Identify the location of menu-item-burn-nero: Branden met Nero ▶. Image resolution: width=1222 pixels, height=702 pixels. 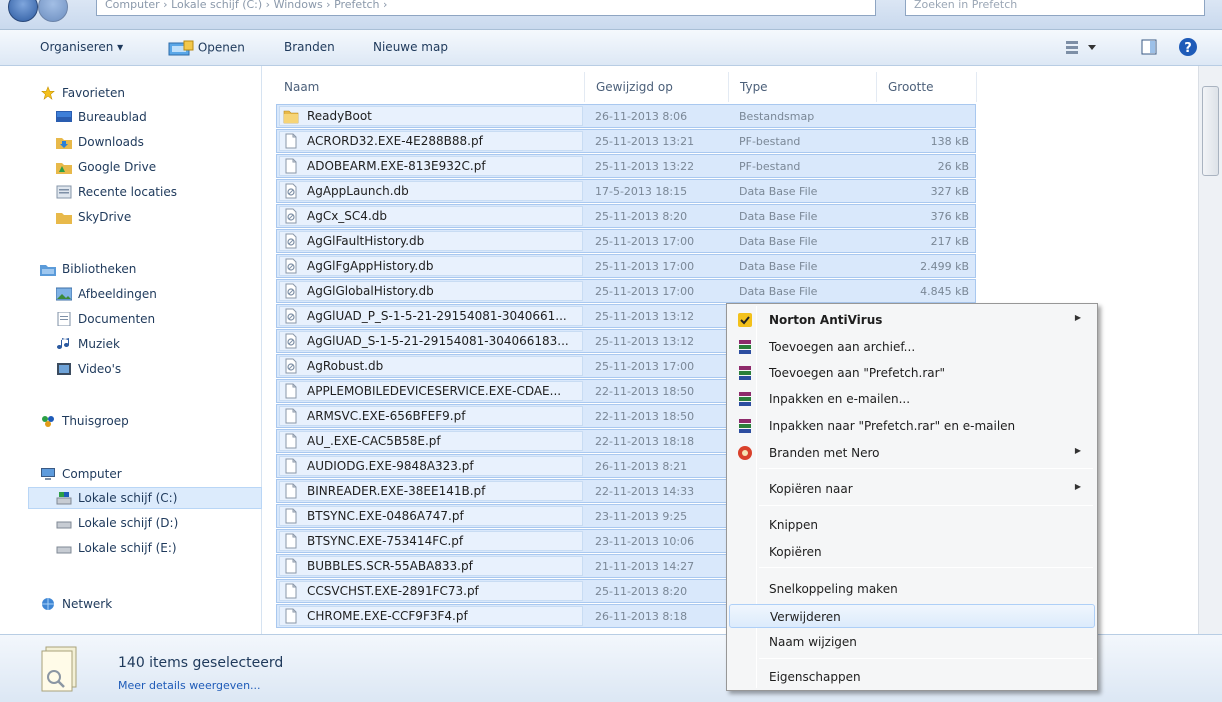
(912, 453).